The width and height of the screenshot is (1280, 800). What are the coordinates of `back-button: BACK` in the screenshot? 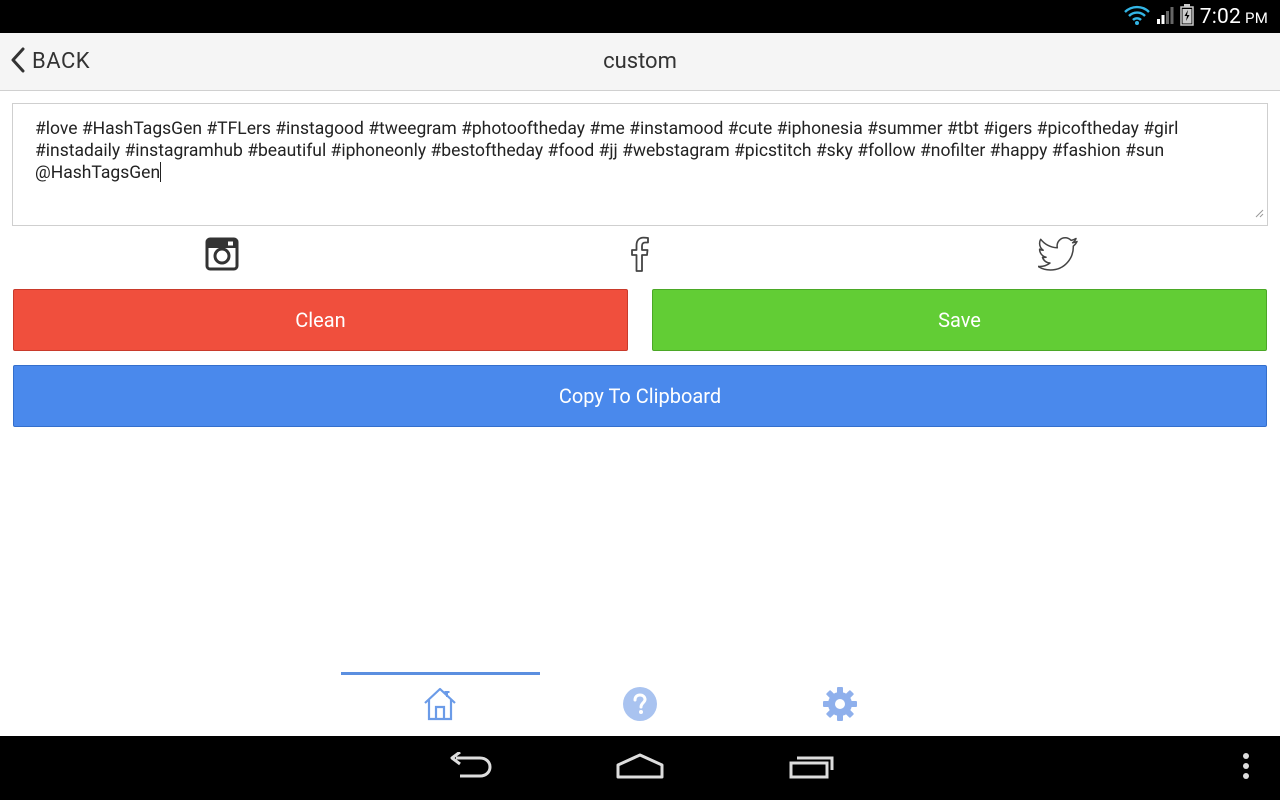 It's located at (50, 61).